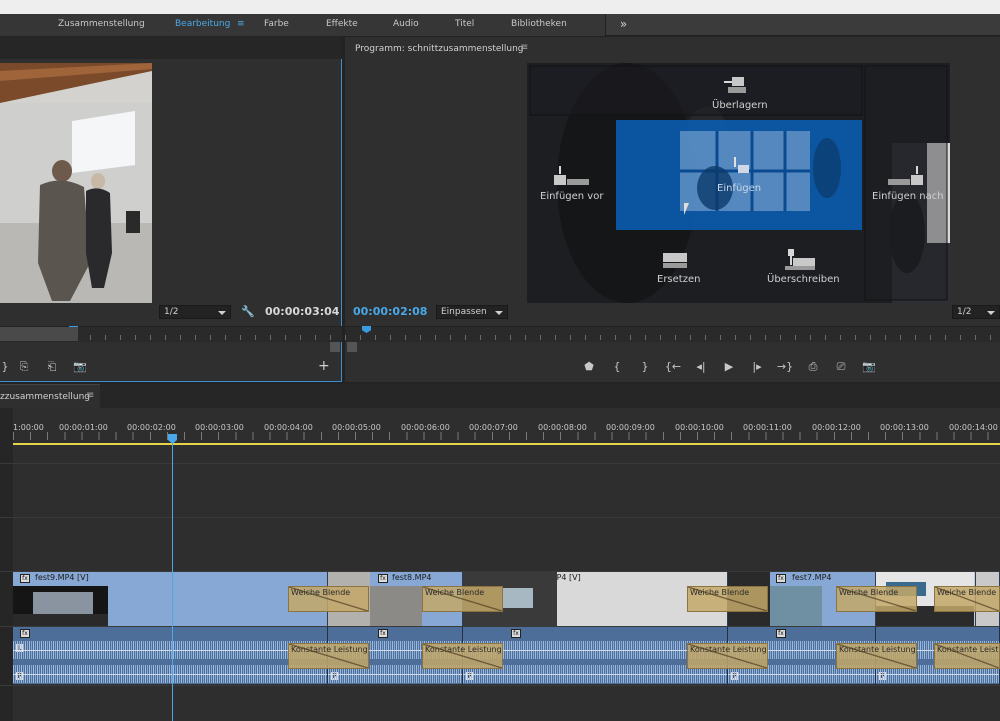 The height and width of the screenshot is (721, 1000). I want to click on track-divider, so click(500, 463).